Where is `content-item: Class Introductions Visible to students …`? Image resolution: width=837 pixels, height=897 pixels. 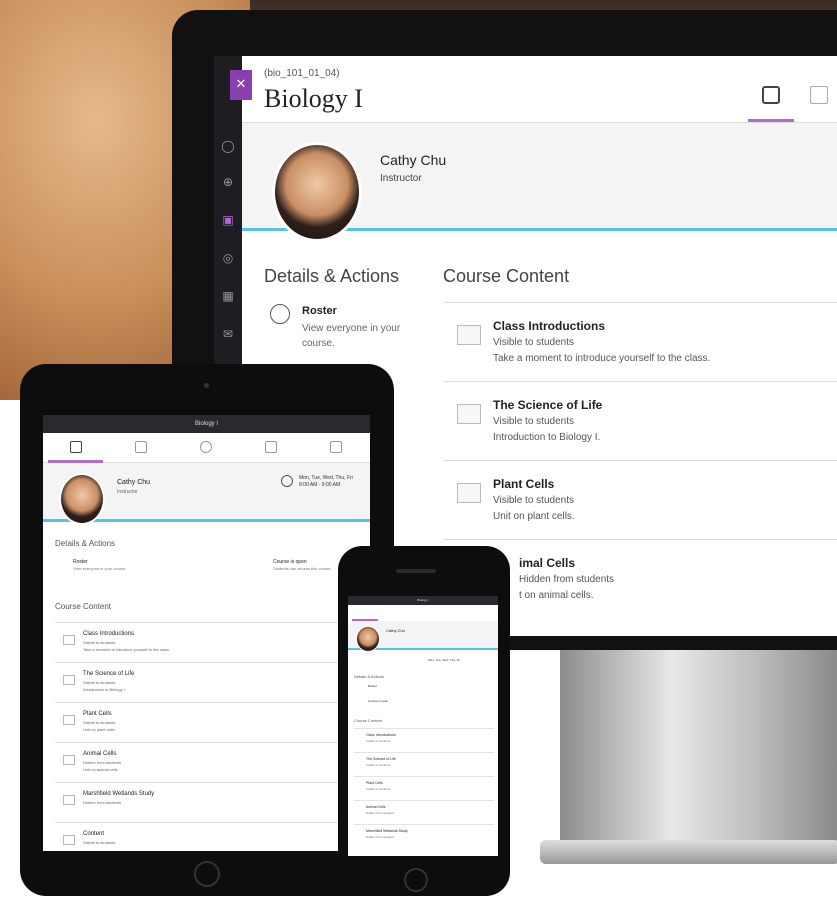
content-item: Class Introductions Visible to students … is located at coordinates (640, 341).